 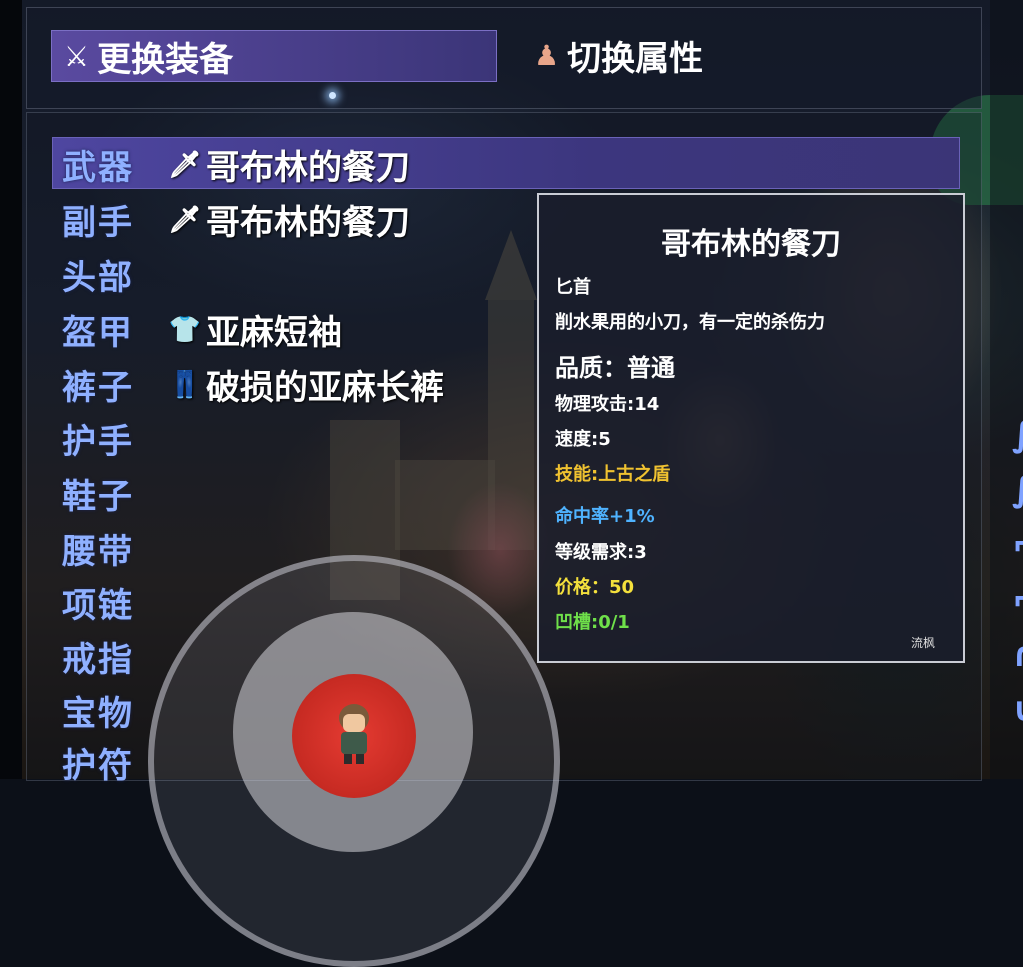 What do you see at coordinates (922, 643) in the screenshot?
I see `tooltip-signature: 流枫` at bounding box center [922, 643].